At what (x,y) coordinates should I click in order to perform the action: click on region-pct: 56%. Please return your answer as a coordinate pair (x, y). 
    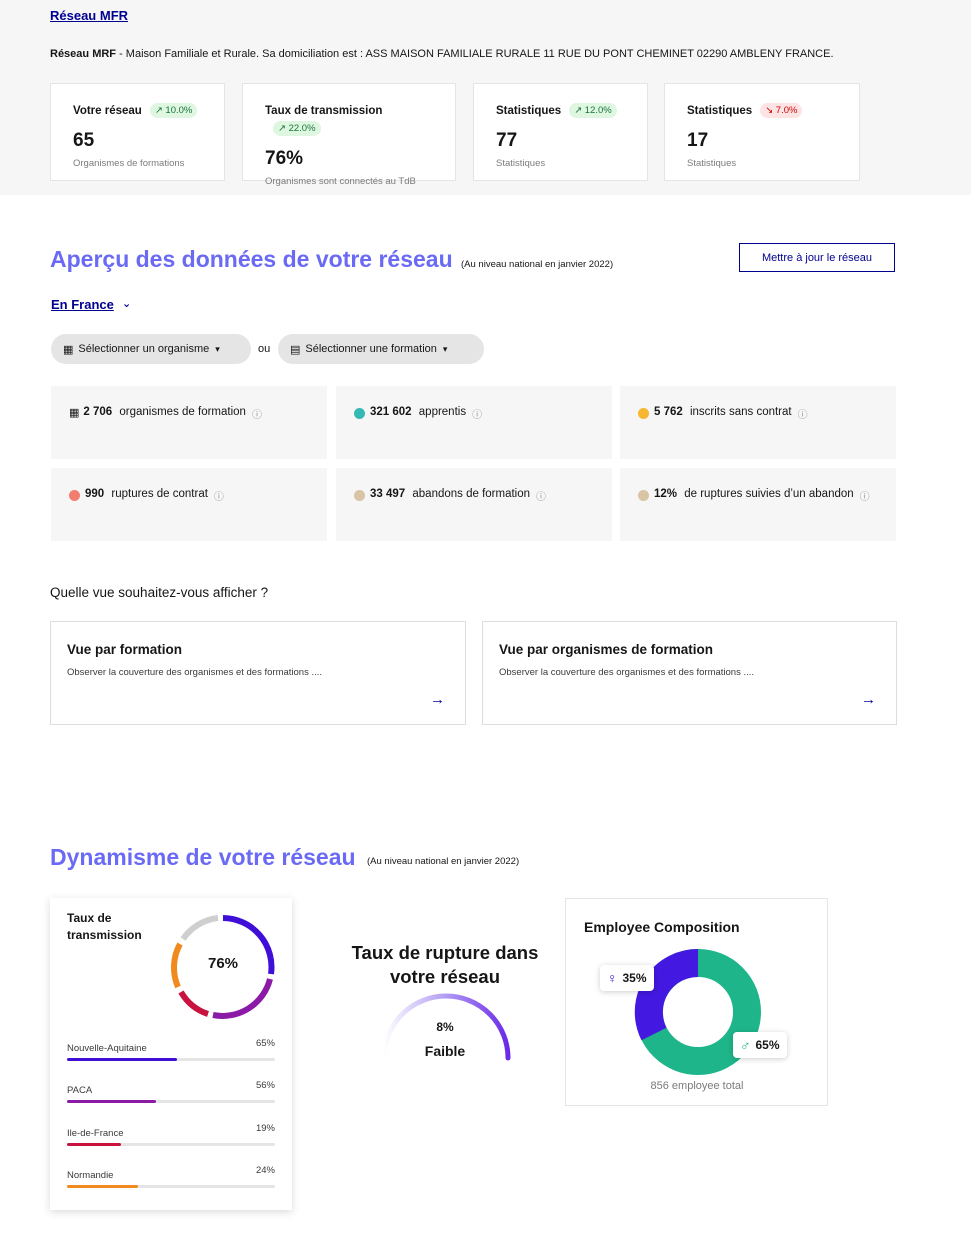
    Looking at the image, I should click on (265, 1085).